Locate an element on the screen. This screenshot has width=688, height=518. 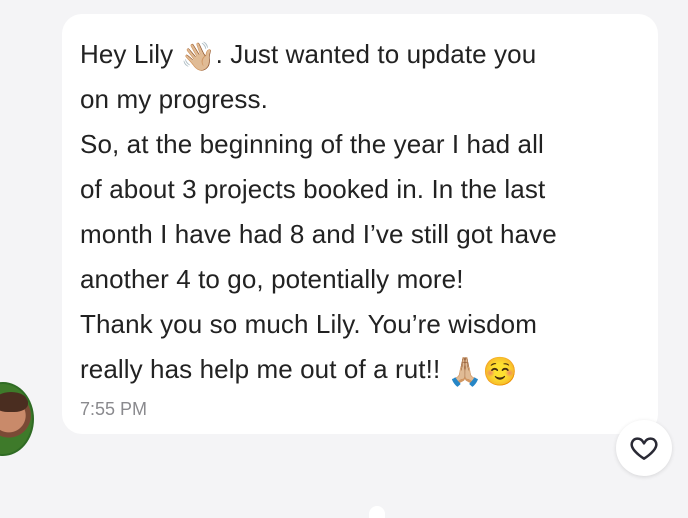
message-line-6: another 4 to go, potentially more! is located at coordinates (272, 279).